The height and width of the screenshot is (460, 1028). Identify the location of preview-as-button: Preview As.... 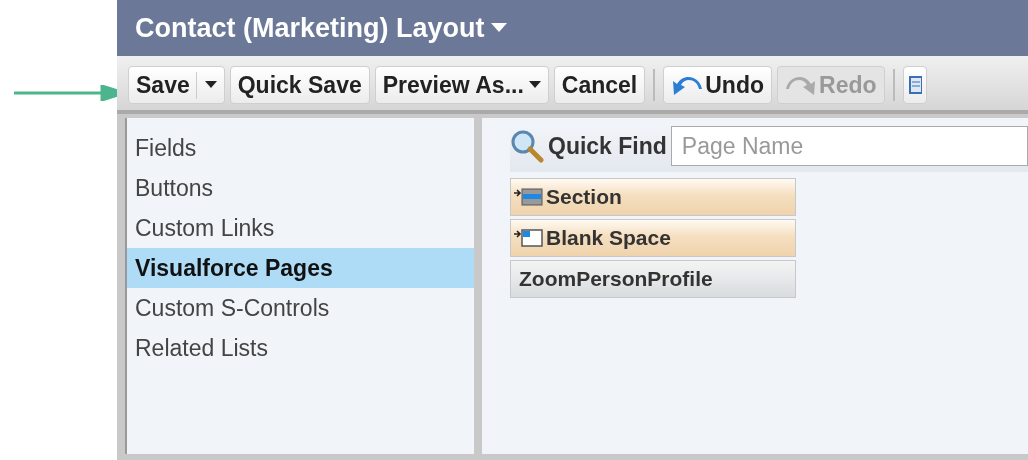
(461, 85).